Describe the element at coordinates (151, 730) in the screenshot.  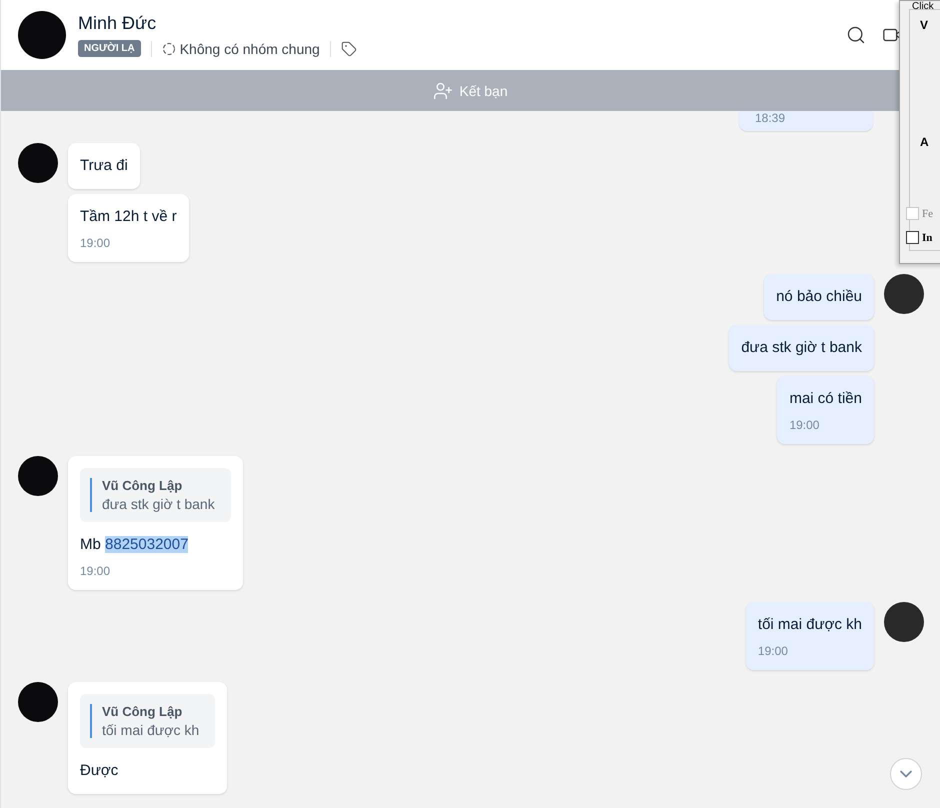
I see `quote-text: tối mai được kh` at that location.